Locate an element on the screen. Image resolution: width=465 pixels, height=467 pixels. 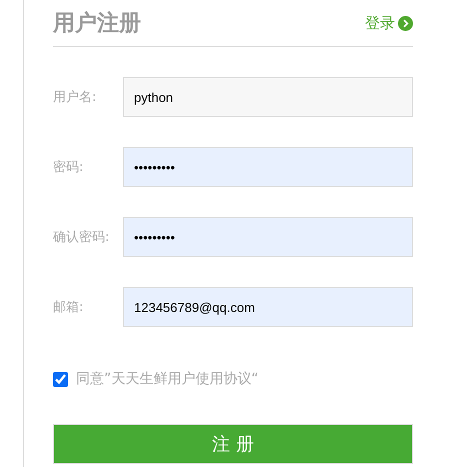
field-label: 密码: is located at coordinates (68, 167).